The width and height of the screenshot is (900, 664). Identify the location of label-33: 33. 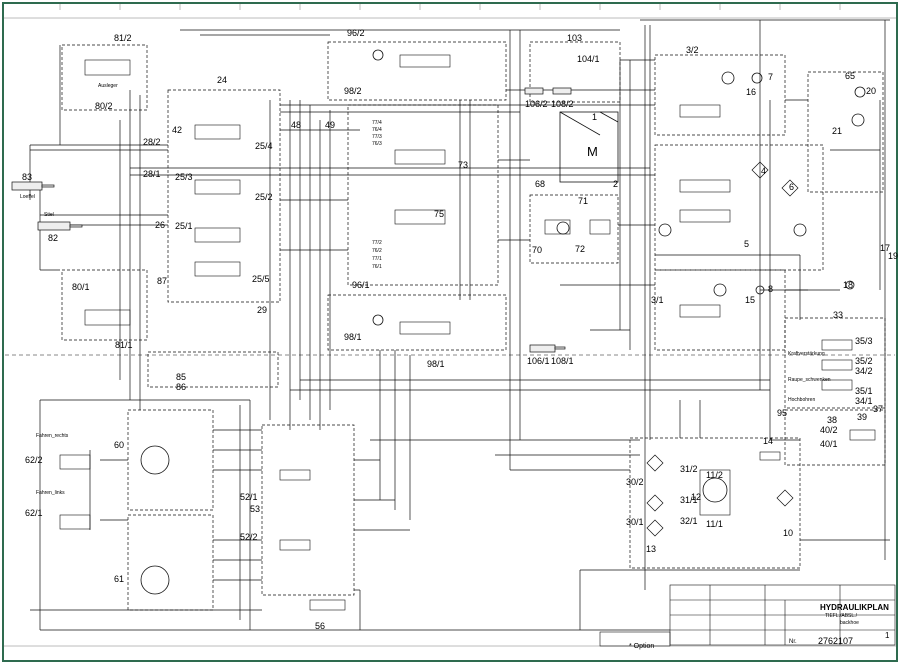
(838, 315).